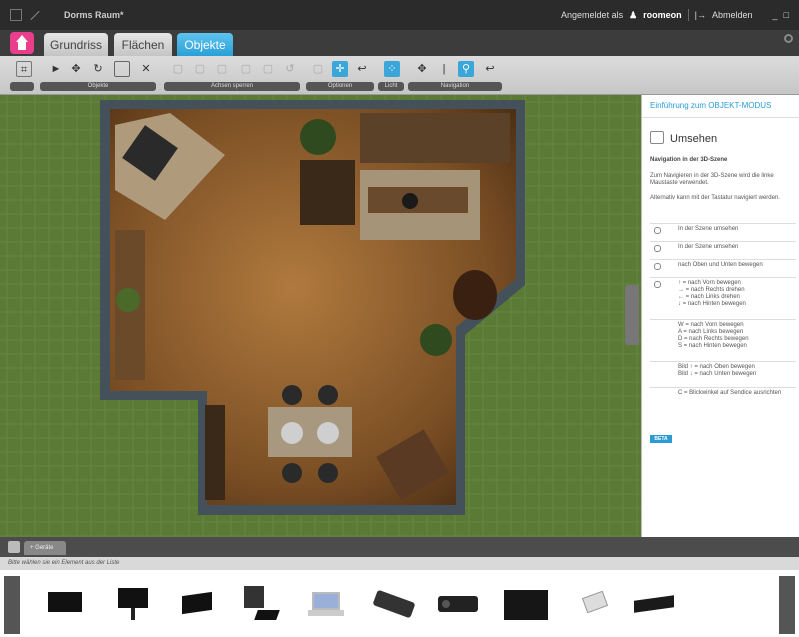  I want to click on home-button, so click(22, 43).